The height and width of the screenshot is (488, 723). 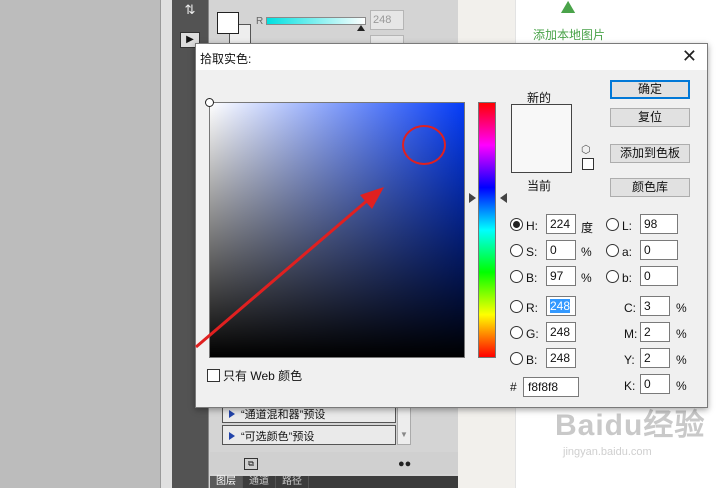 What do you see at coordinates (587, 228) in the screenshot?
I see `unit-degree: 度` at bounding box center [587, 228].